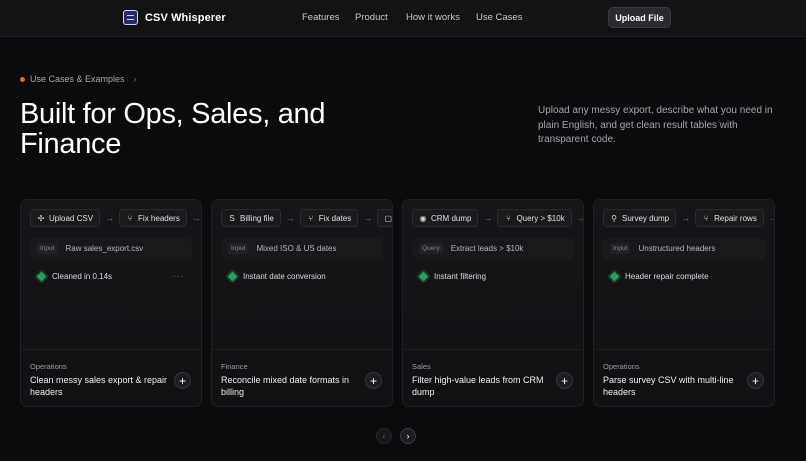  I want to click on pipeline-step: S Billing file, so click(251, 218).